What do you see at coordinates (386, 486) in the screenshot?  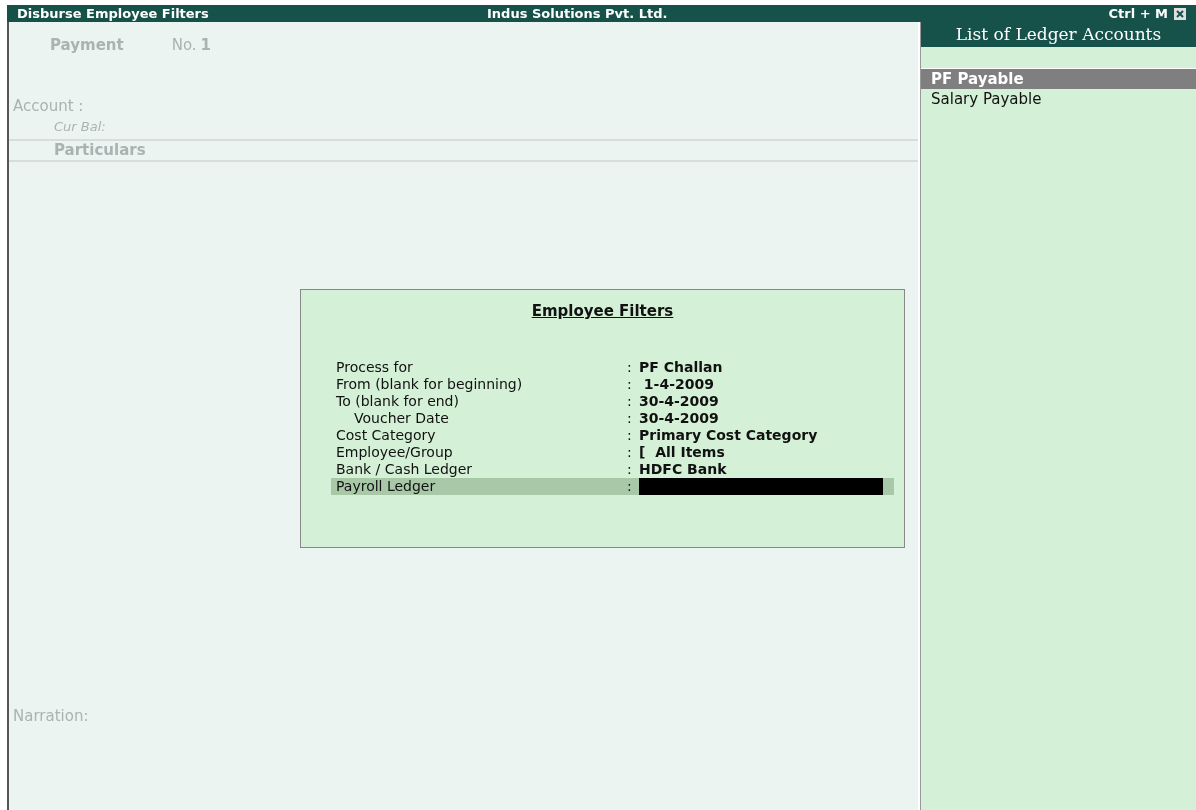 I see `field-label: Payroll Ledger` at bounding box center [386, 486].